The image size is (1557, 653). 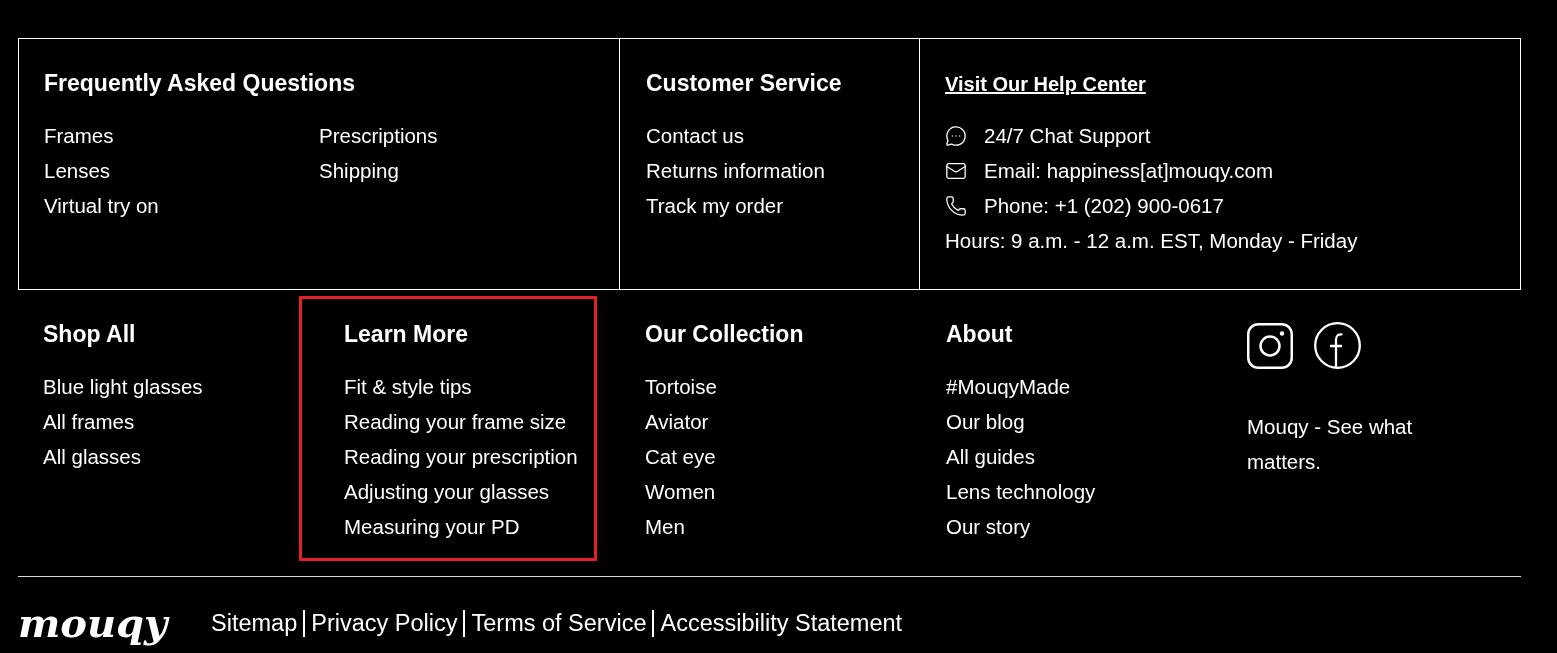 I want to click on tagline: Mouqy - See what matters., so click(x=1330, y=444).